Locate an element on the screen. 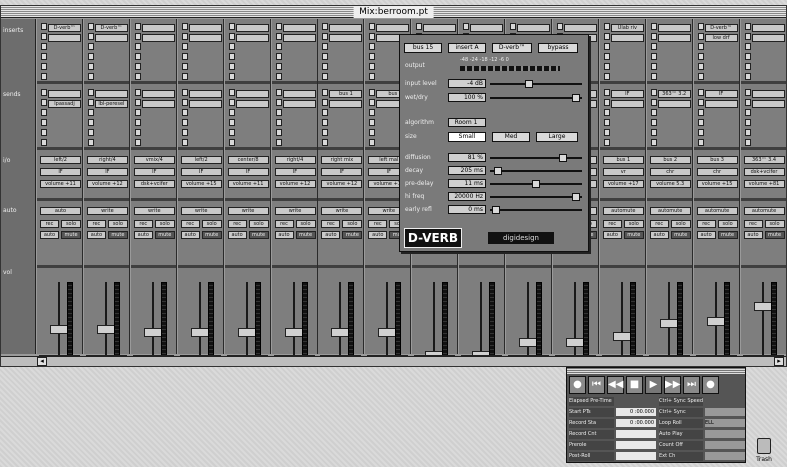 The width and height of the screenshot is (787, 467). input-selector: center/8 is located at coordinates (248, 160).